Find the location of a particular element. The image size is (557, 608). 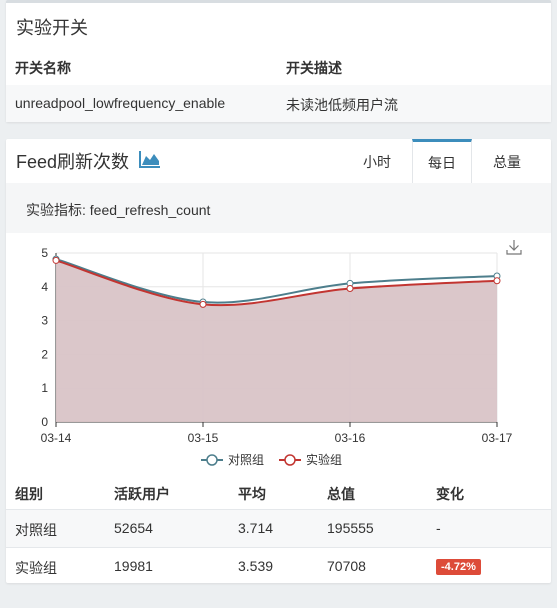

column-active-users: 活跃用户 is located at coordinates (142, 494).